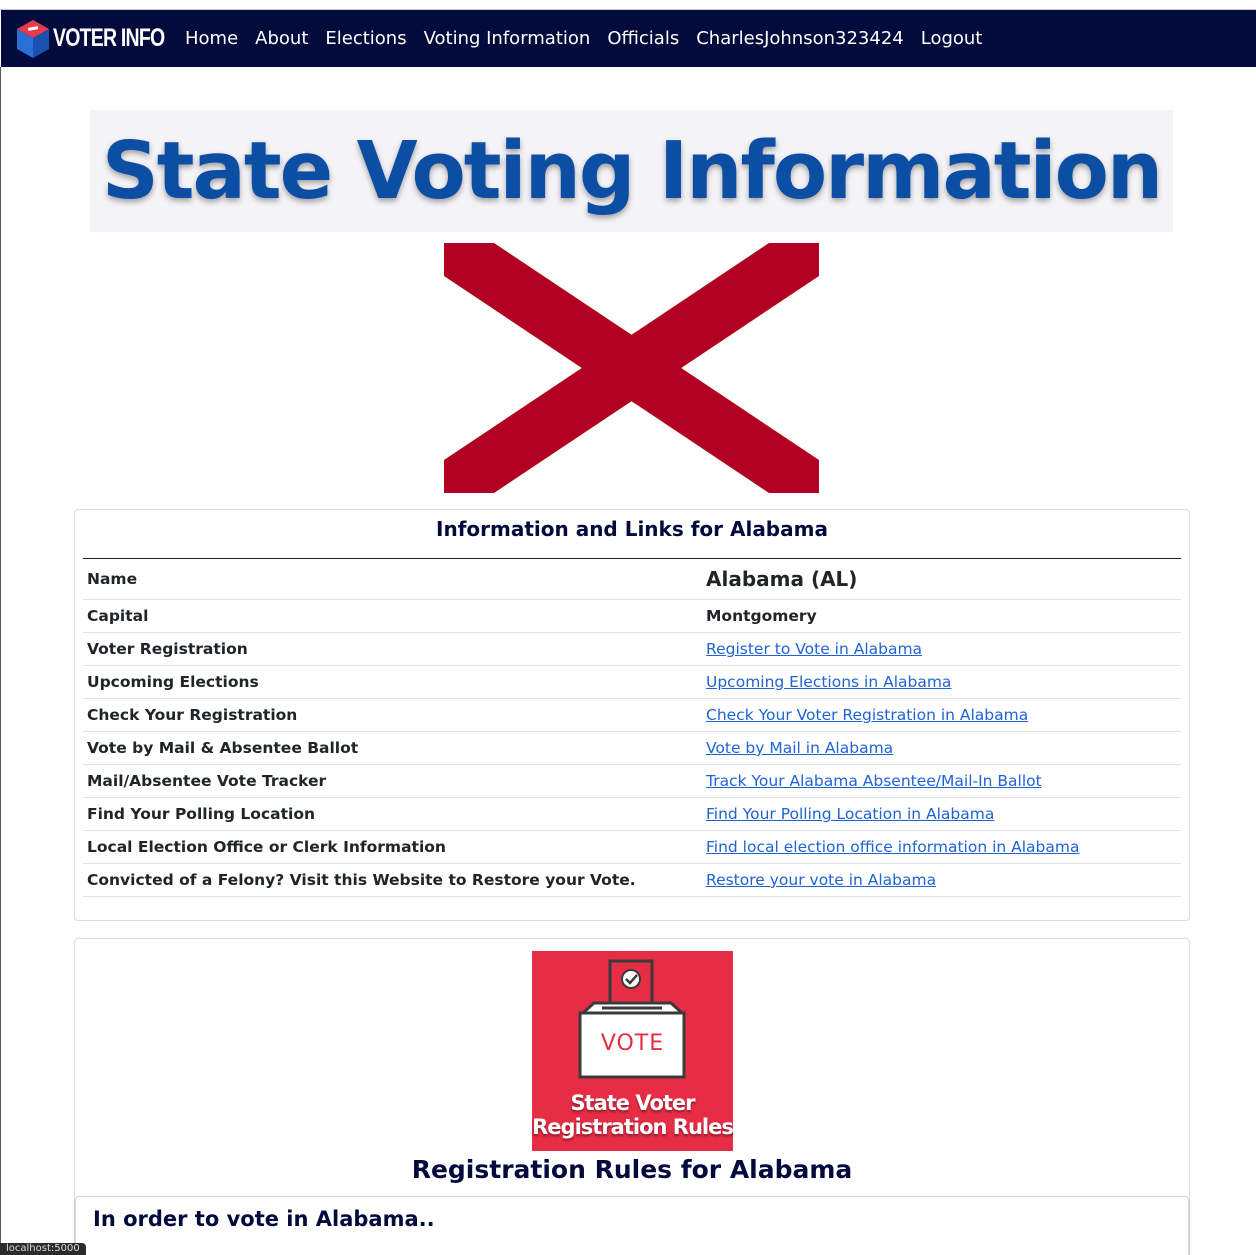 The image size is (1256, 1255). Describe the element at coordinates (800, 38) in the screenshot. I see `nav-user-profile: CharlesJohnson323424` at that location.